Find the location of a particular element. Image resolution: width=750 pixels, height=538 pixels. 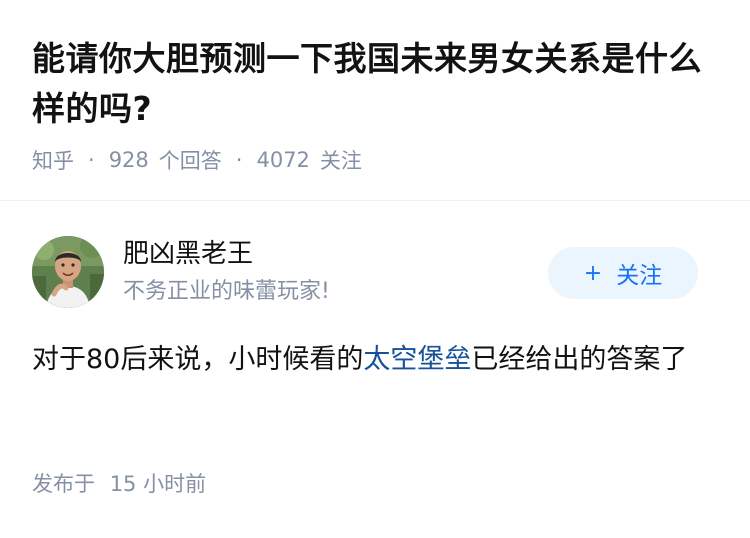

answer-link: 太空堡垒 is located at coordinates (417, 359).